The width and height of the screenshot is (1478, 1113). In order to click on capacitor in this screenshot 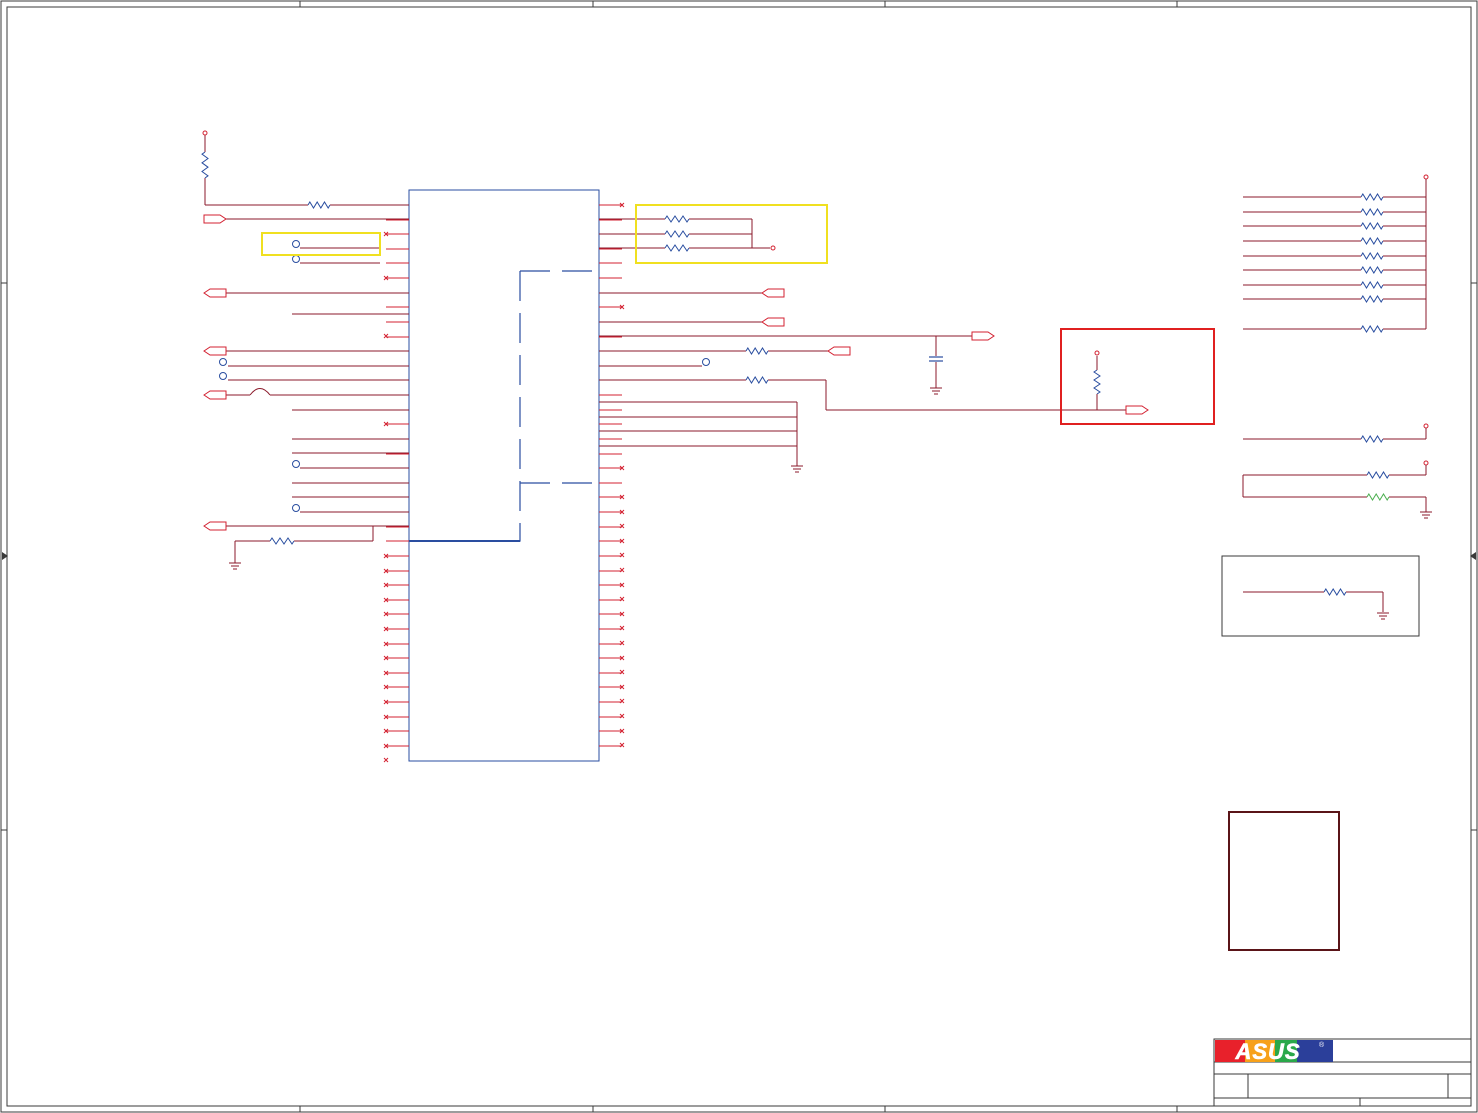, I will do `click(936, 359)`.